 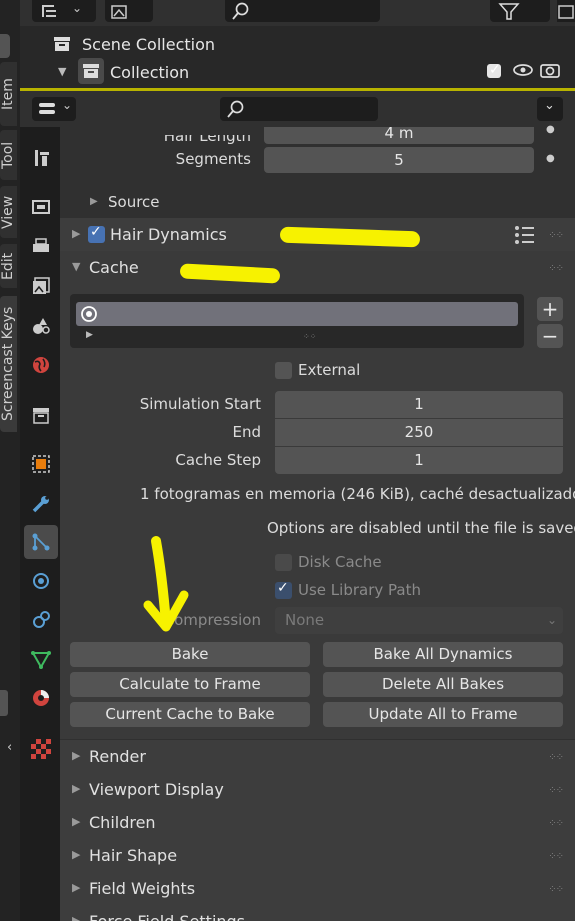 What do you see at coordinates (443, 654) in the screenshot?
I see `bake-all-dynamics-button: Bake All Dynamics` at bounding box center [443, 654].